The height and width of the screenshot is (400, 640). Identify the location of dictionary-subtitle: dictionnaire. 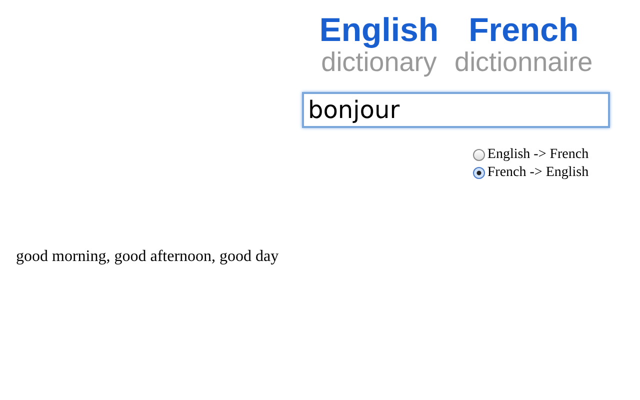
(523, 62).